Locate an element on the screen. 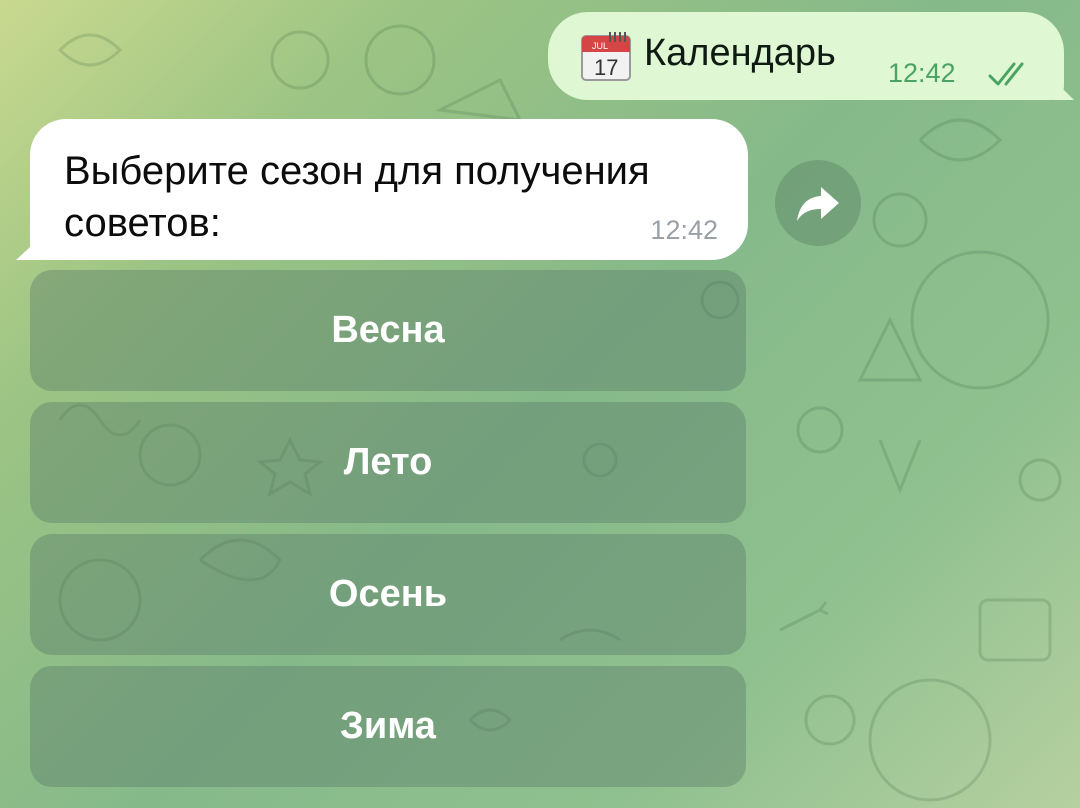 The width and height of the screenshot is (1080, 808). calendar-month: JUL is located at coordinates (600, 46).